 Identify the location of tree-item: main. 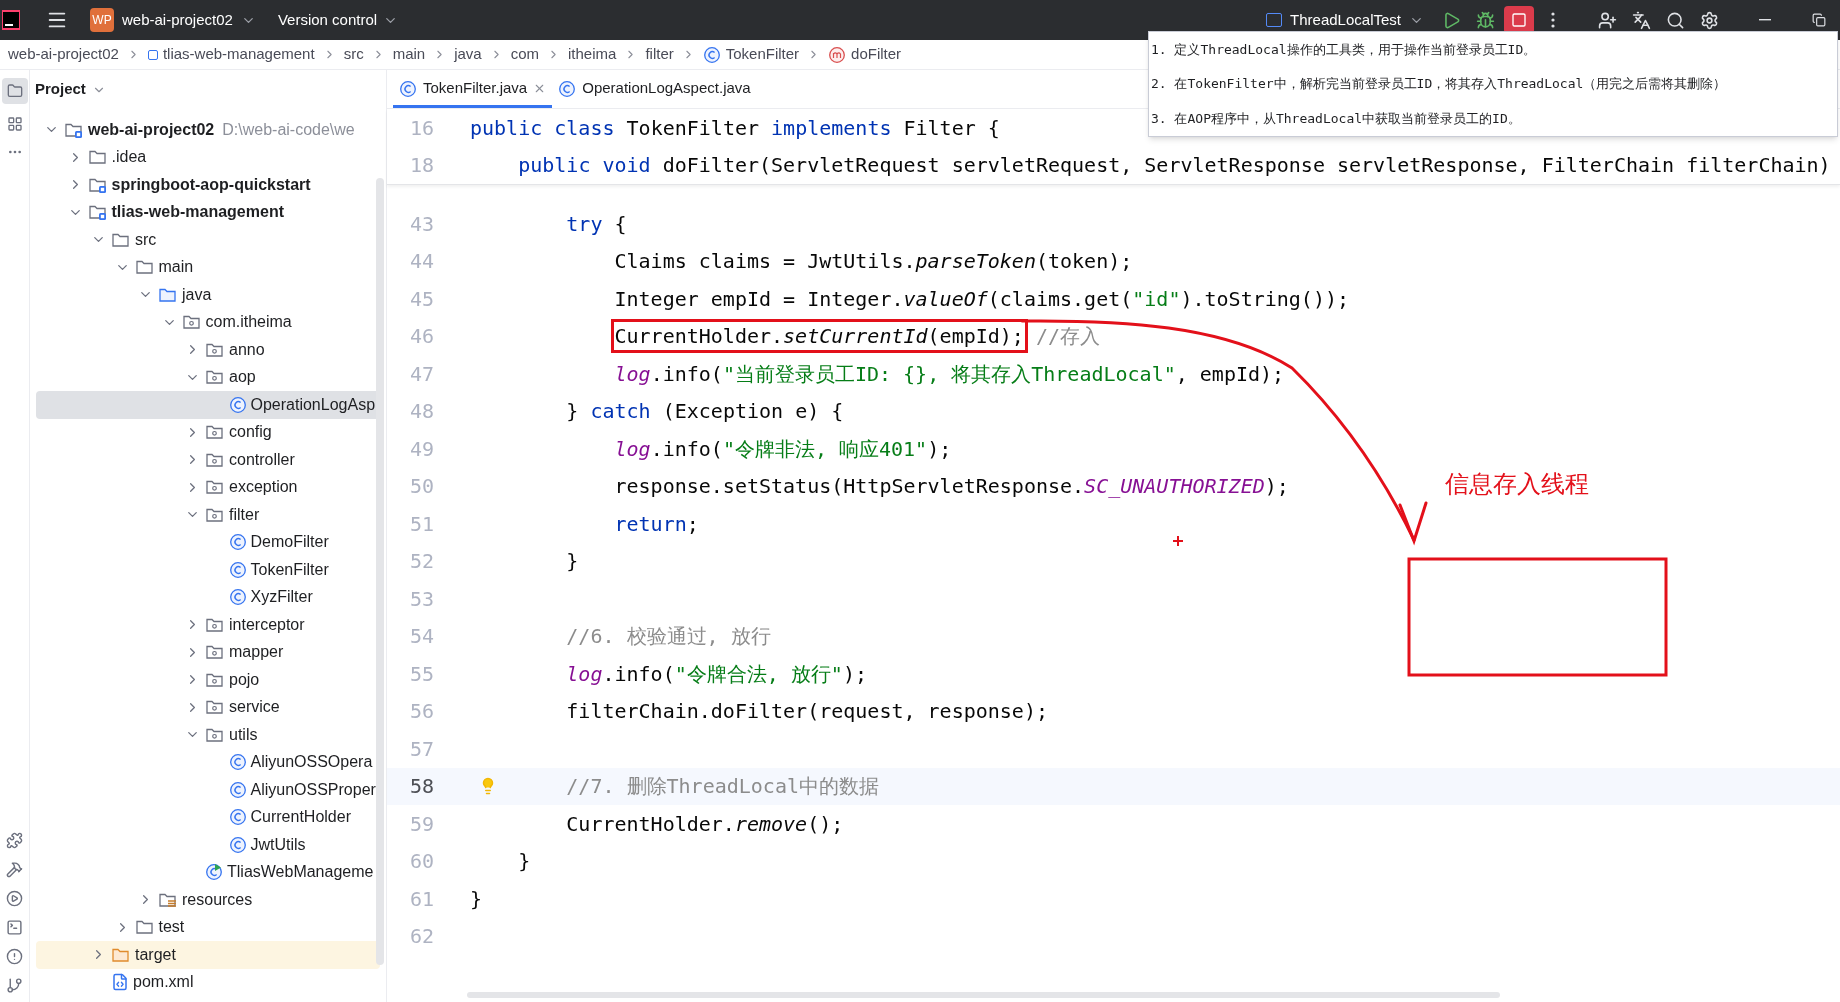
(208, 267).